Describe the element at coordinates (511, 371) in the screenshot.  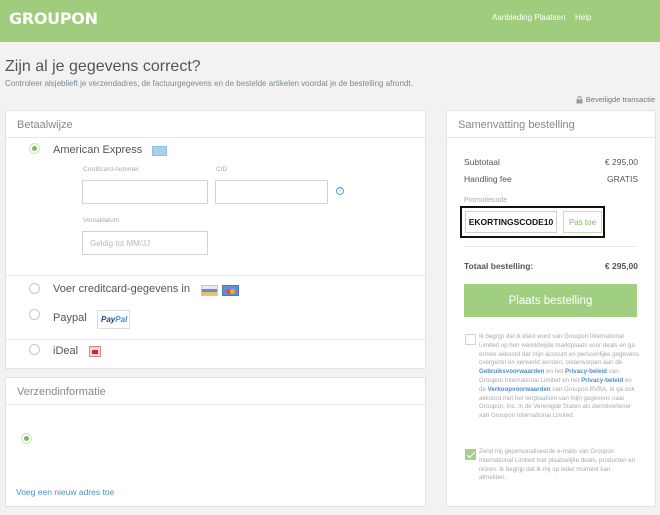
I see `gebruiksvoorwaarden-link: Gebruiksvoorwaarden` at that location.